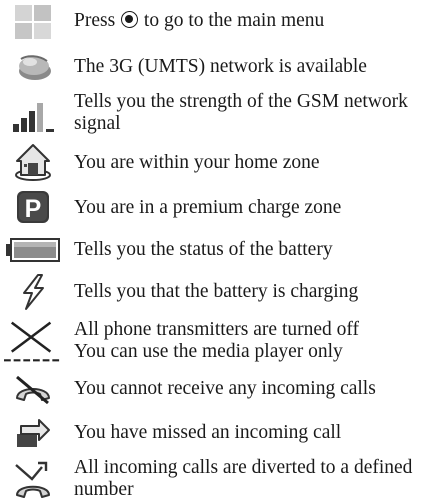  What do you see at coordinates (208, 207) in the screenshot?
I see `legend-text-premium: You are in a premium charge zone` at bounding box center [208, 207].